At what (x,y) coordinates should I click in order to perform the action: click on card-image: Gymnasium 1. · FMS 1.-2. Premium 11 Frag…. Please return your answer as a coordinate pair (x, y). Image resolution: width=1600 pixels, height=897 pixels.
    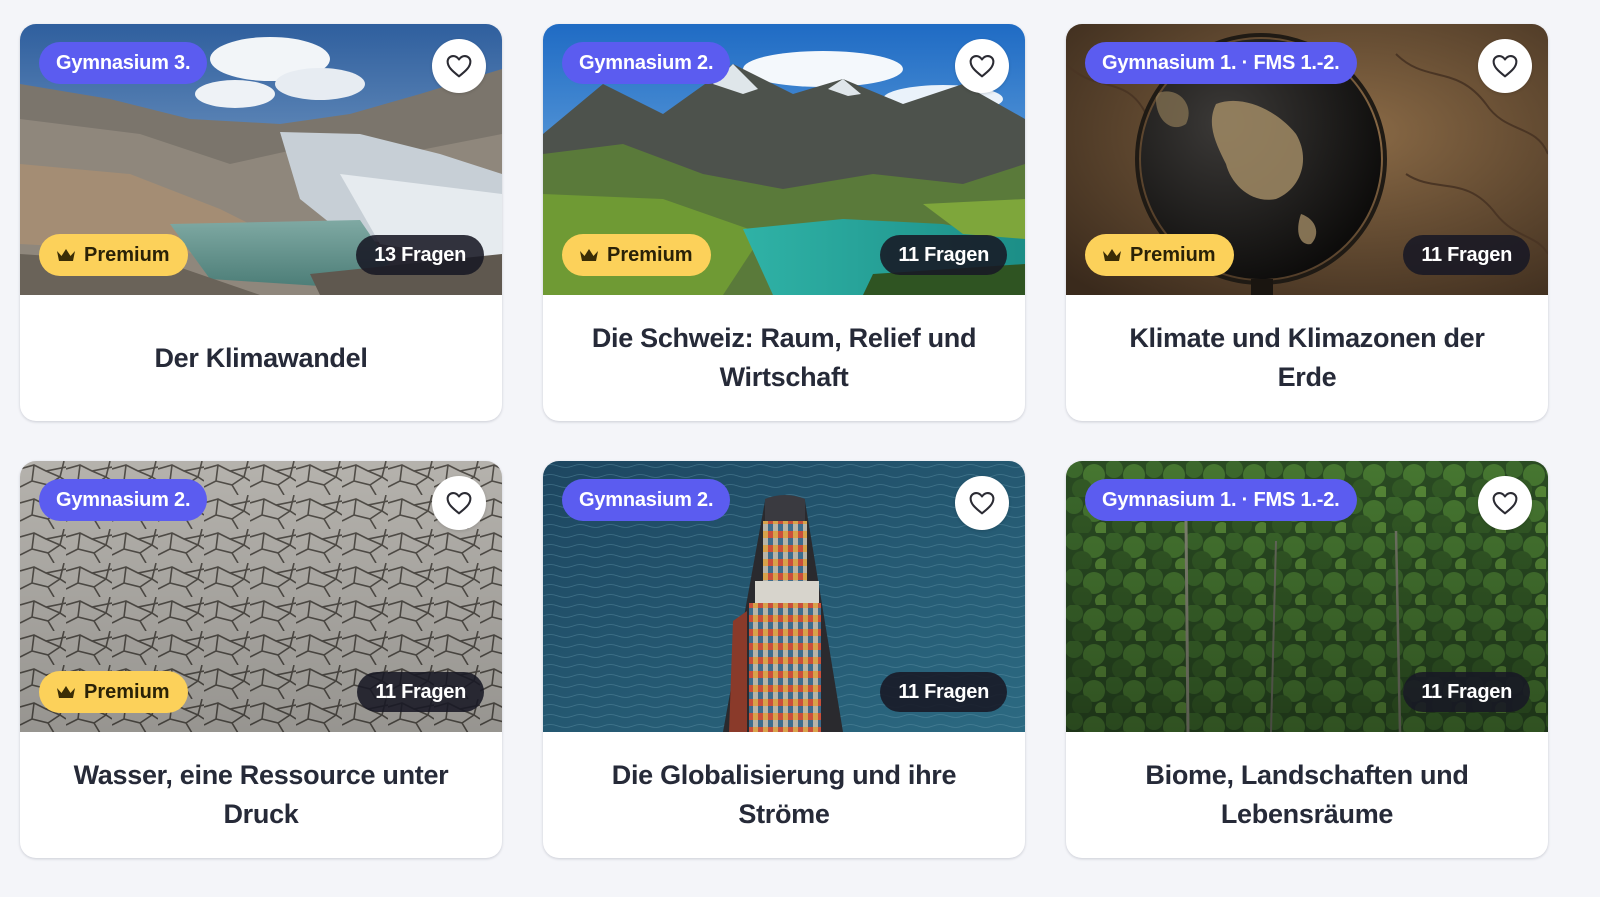
    Looking at the image, I should click on (1307, 159).